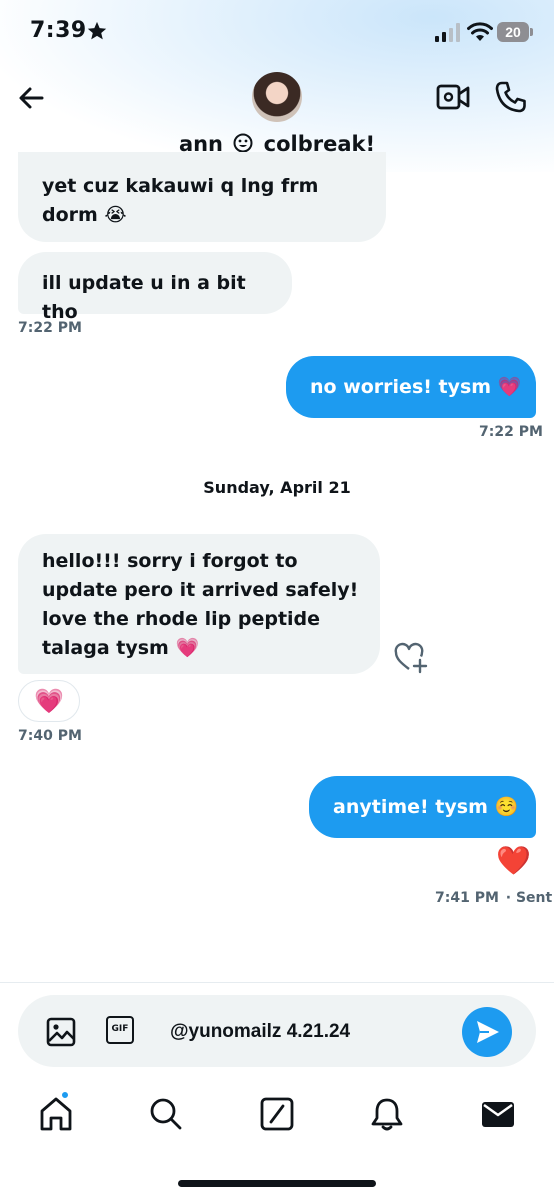 The image size is (554, 1200). Describe the element at coordinates (277, 1183) in the screenshot. I see `home-indicator` at that location.